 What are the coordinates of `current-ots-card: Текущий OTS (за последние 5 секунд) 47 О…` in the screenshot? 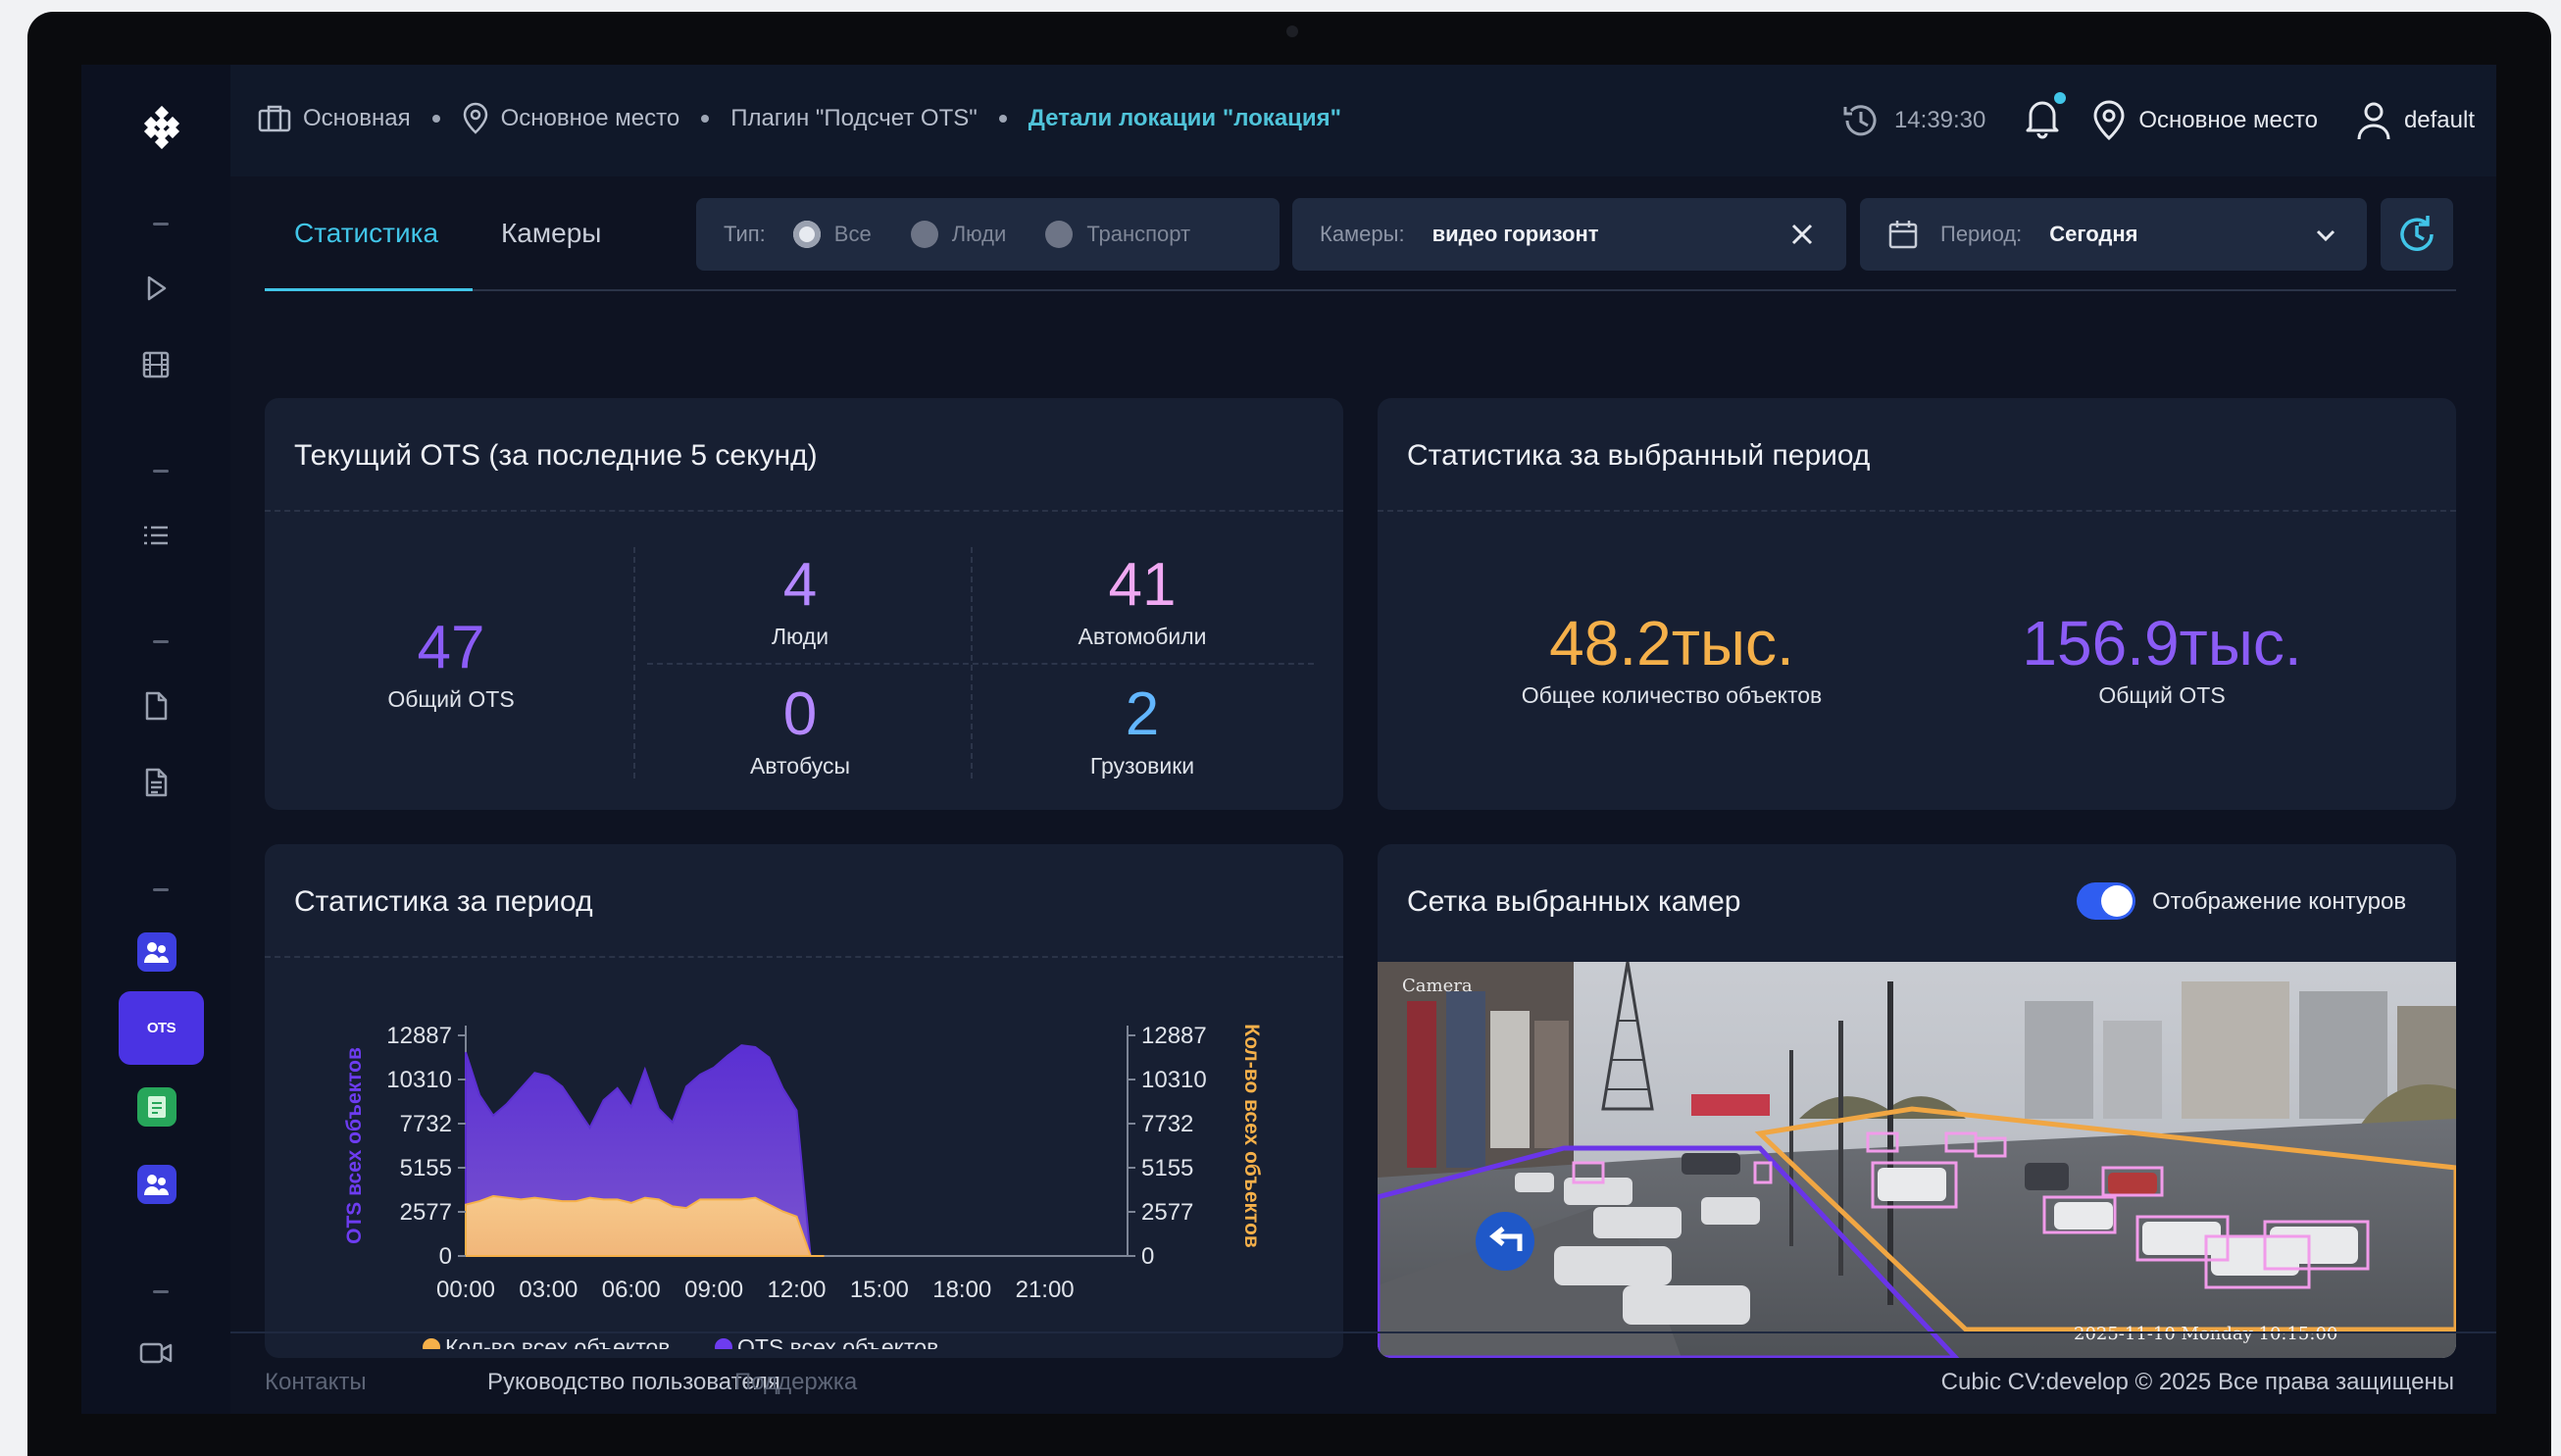 It's located at (804, 604).